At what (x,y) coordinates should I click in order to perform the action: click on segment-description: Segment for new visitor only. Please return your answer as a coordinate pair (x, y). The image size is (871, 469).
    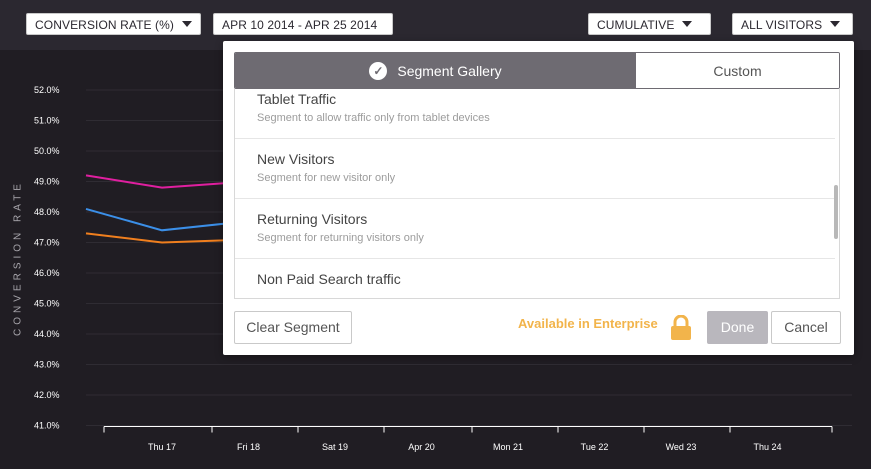
    Looking at the image, I should click on (326, 178).